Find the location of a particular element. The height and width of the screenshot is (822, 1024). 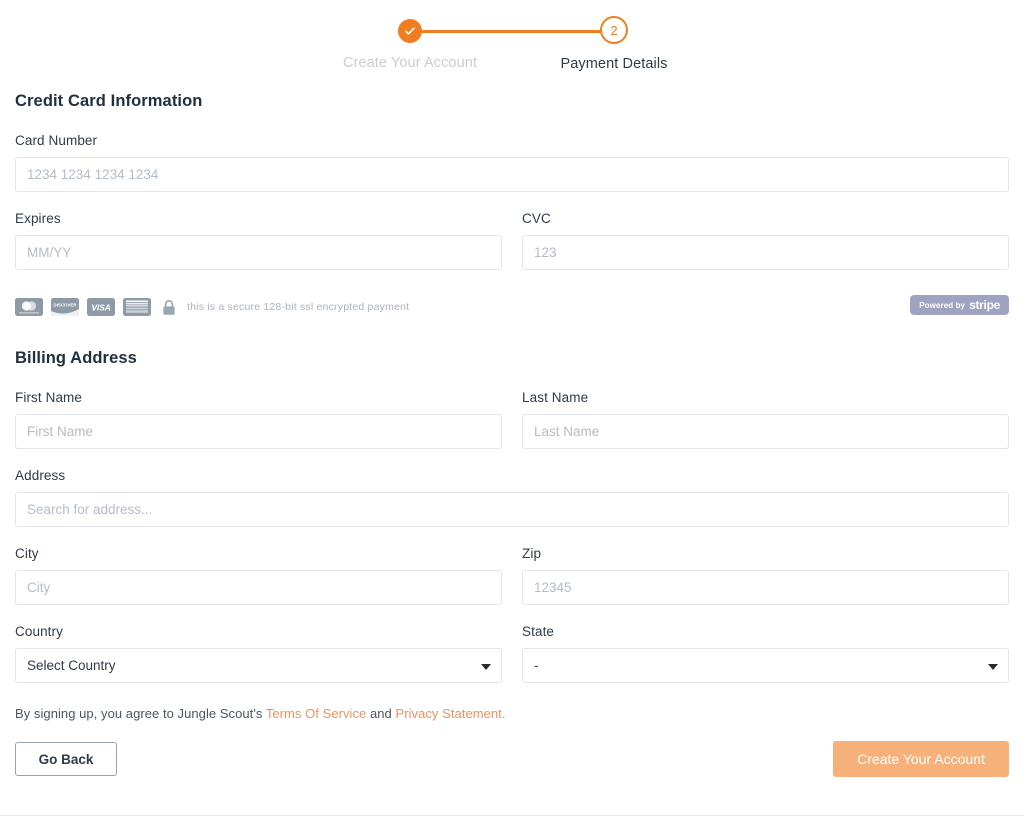

svg-text: VISA is located at coordinates (100, 307).